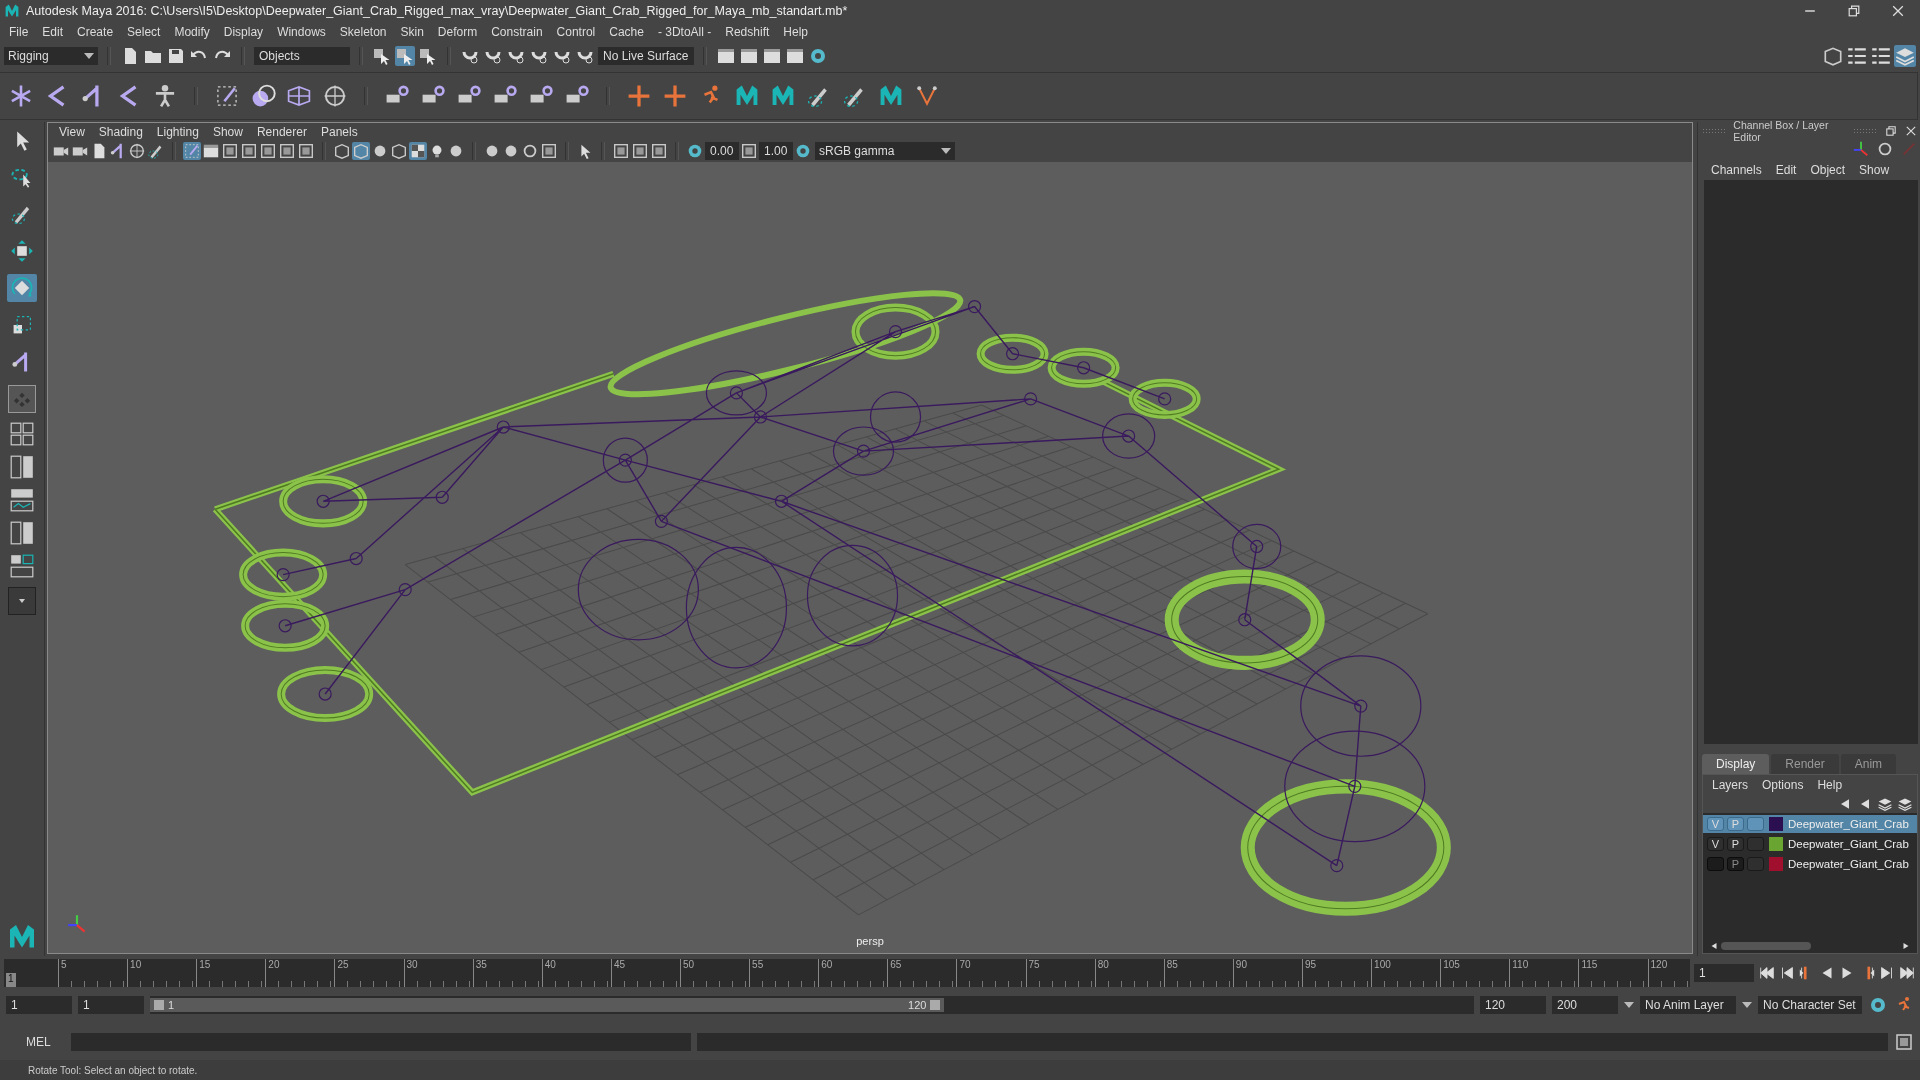  Describe the element at coordinates (243, 32) in the screenshot. I see `menu-item: Display` at that location.